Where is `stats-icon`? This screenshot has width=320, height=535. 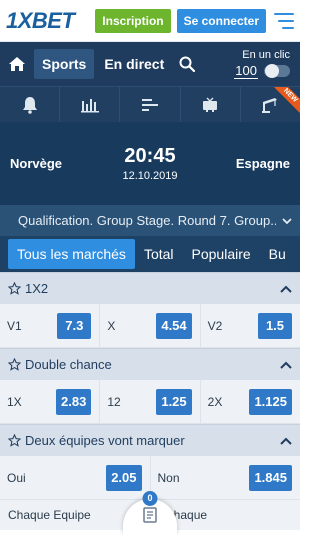 stats-icon is located at coordinates (90, 104).